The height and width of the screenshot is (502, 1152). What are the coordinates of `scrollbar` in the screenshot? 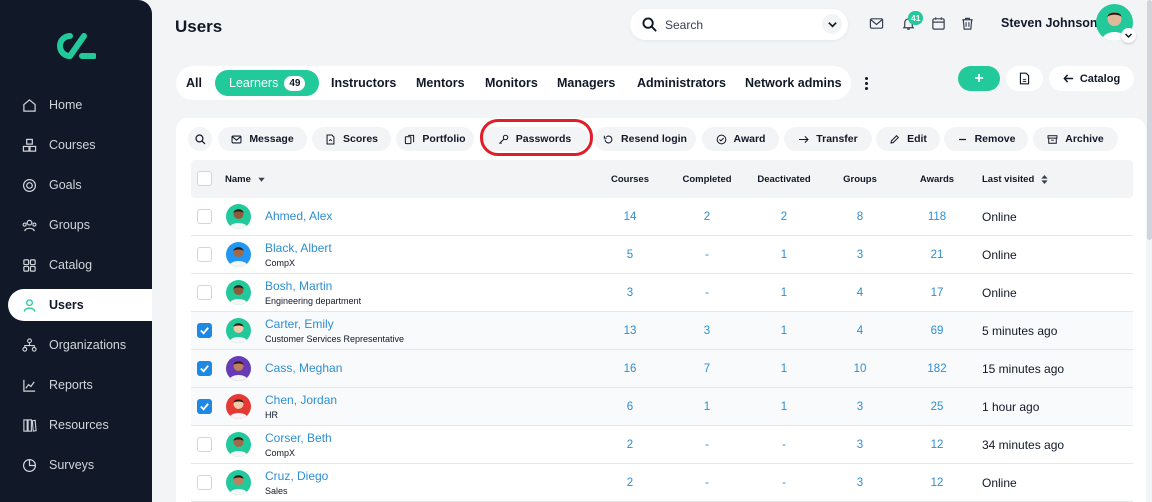 It's located at (1149, 120).